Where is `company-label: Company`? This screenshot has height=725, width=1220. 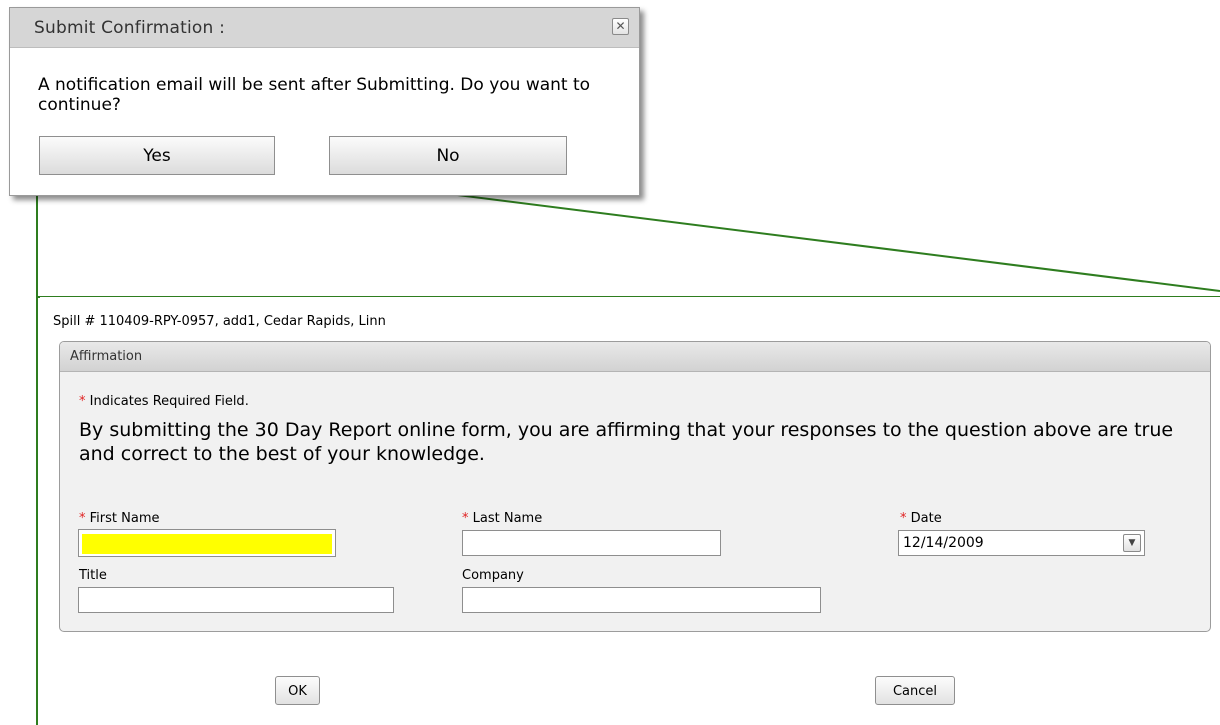
company-label: Company is located at coordinates (493, 575).